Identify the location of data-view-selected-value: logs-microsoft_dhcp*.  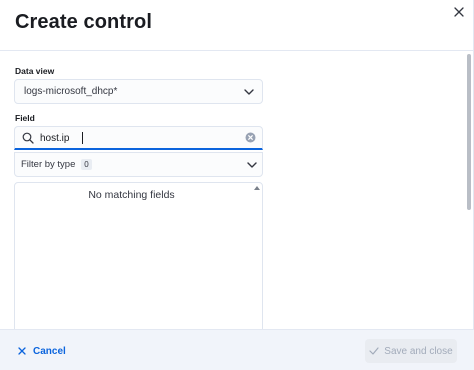
(71, 91).